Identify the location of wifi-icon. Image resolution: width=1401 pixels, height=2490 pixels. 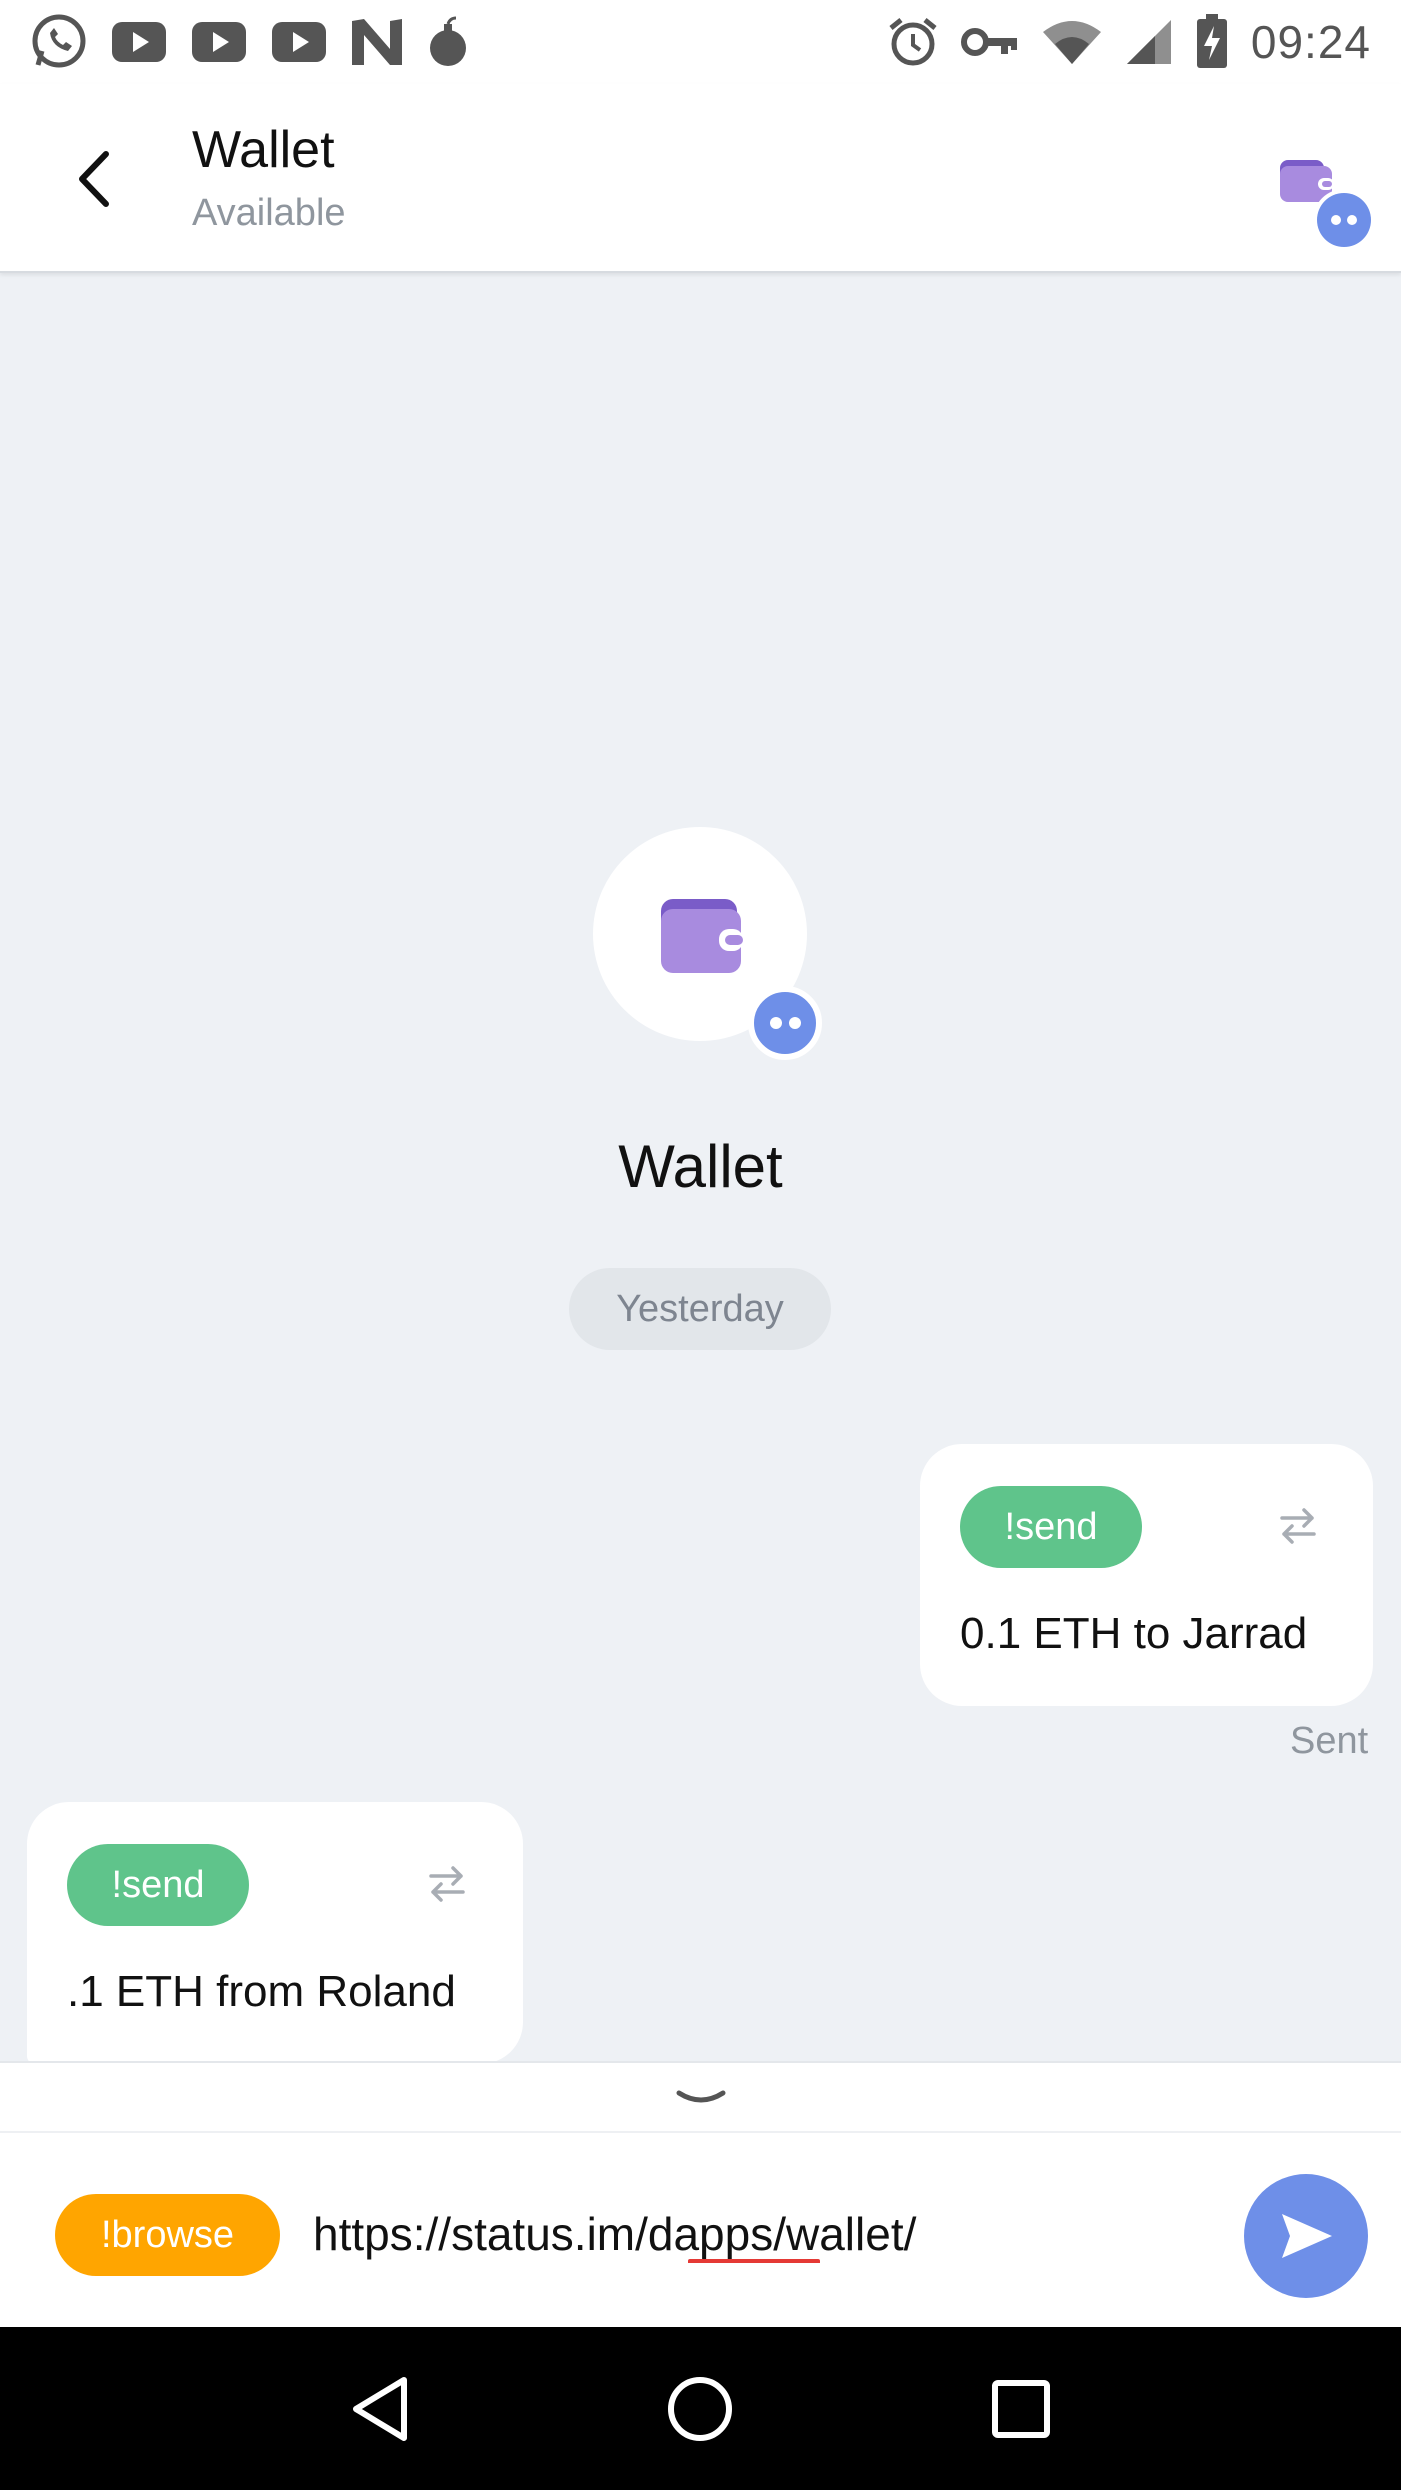
(1072, 42).